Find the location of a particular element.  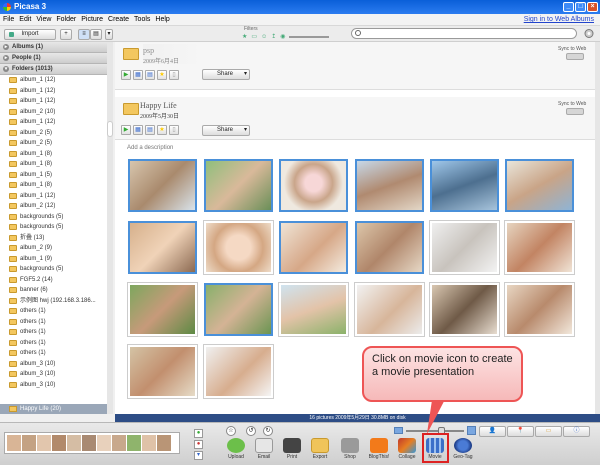

star-icon: ★ is located at coordinates (162, 75).